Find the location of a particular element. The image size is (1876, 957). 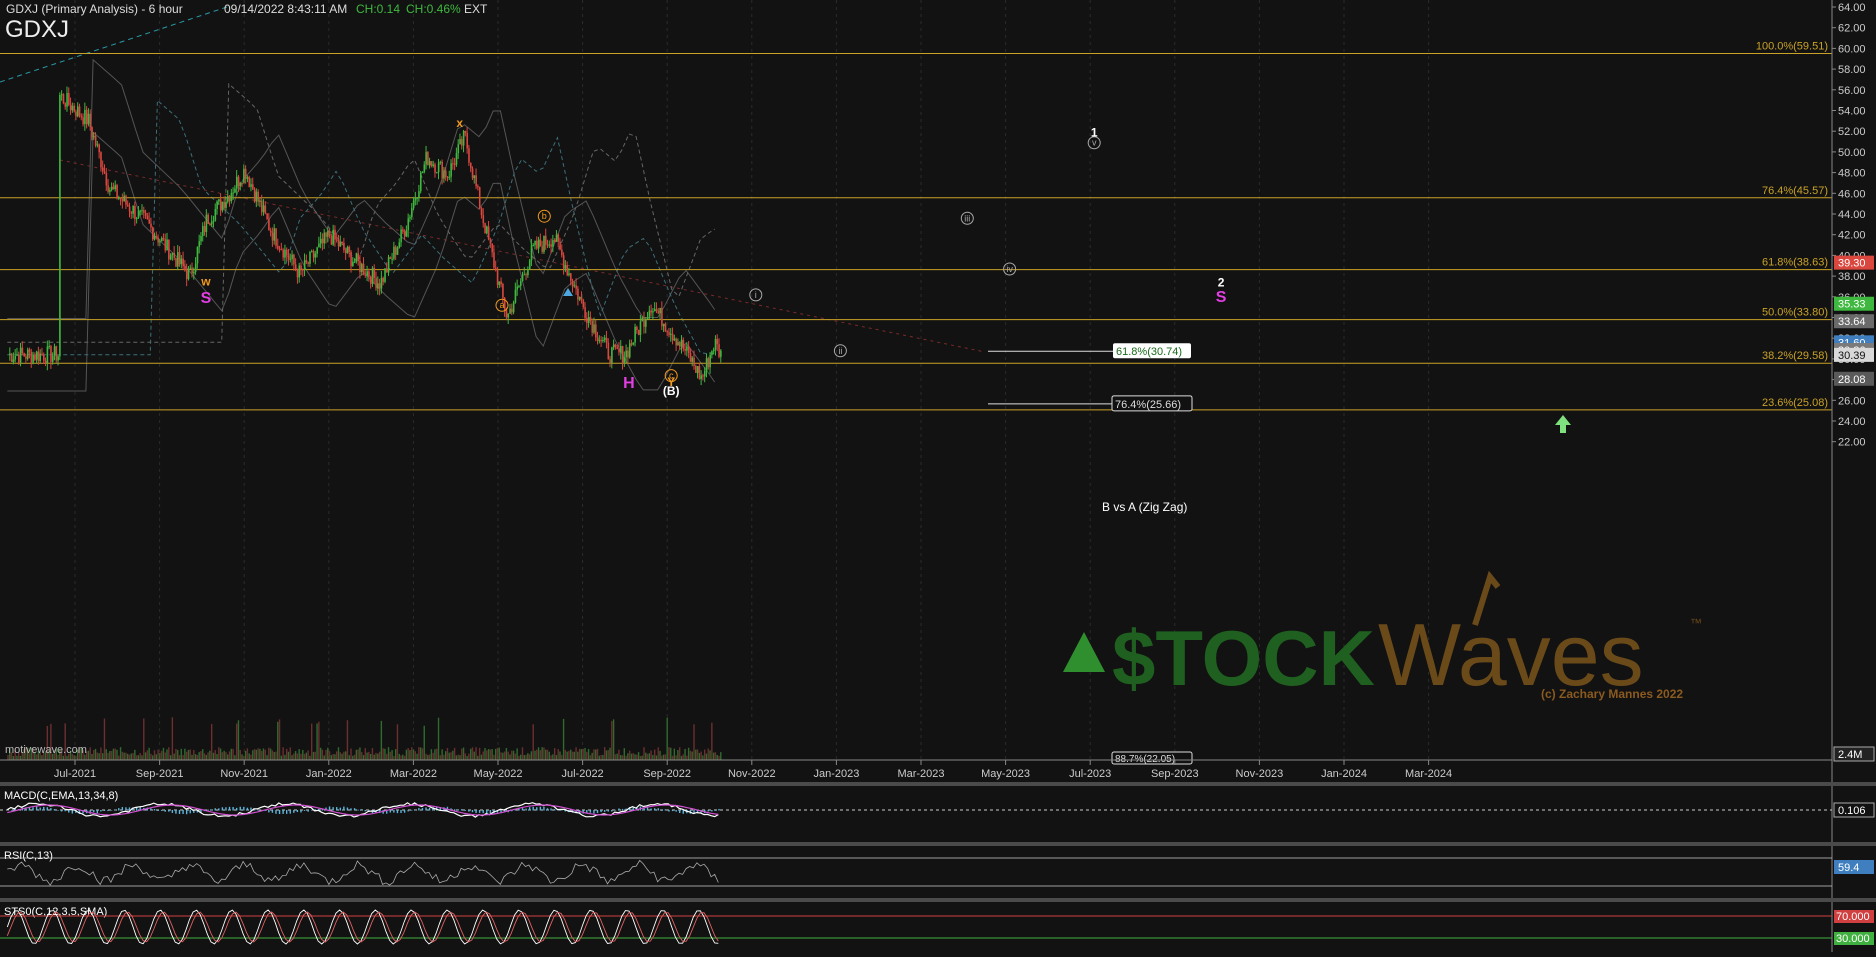

price-tick-label: 22.00 is located at coordinates (1852, 443).